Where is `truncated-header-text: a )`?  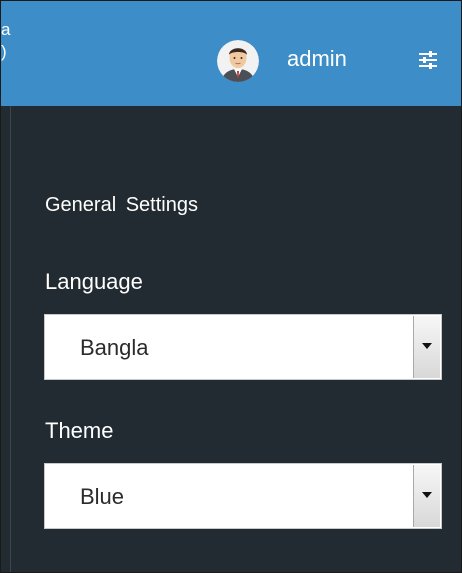
truncated-header-text: a ) is located at coordinates (6, 40).